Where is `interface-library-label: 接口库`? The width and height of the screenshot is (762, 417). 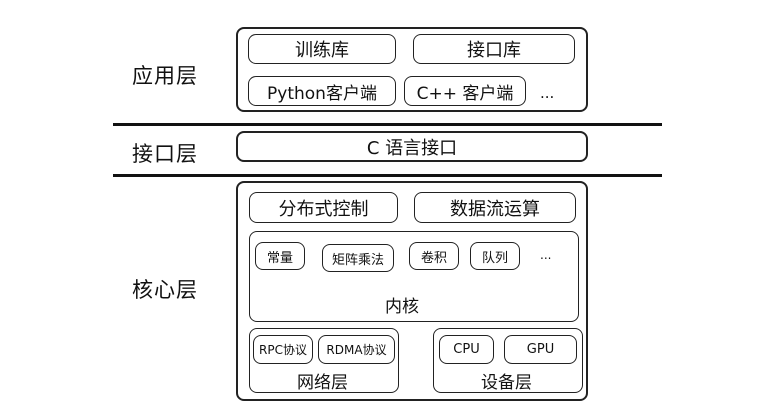
interface-library-label: 接口库 is located at coordinates (494, 50).